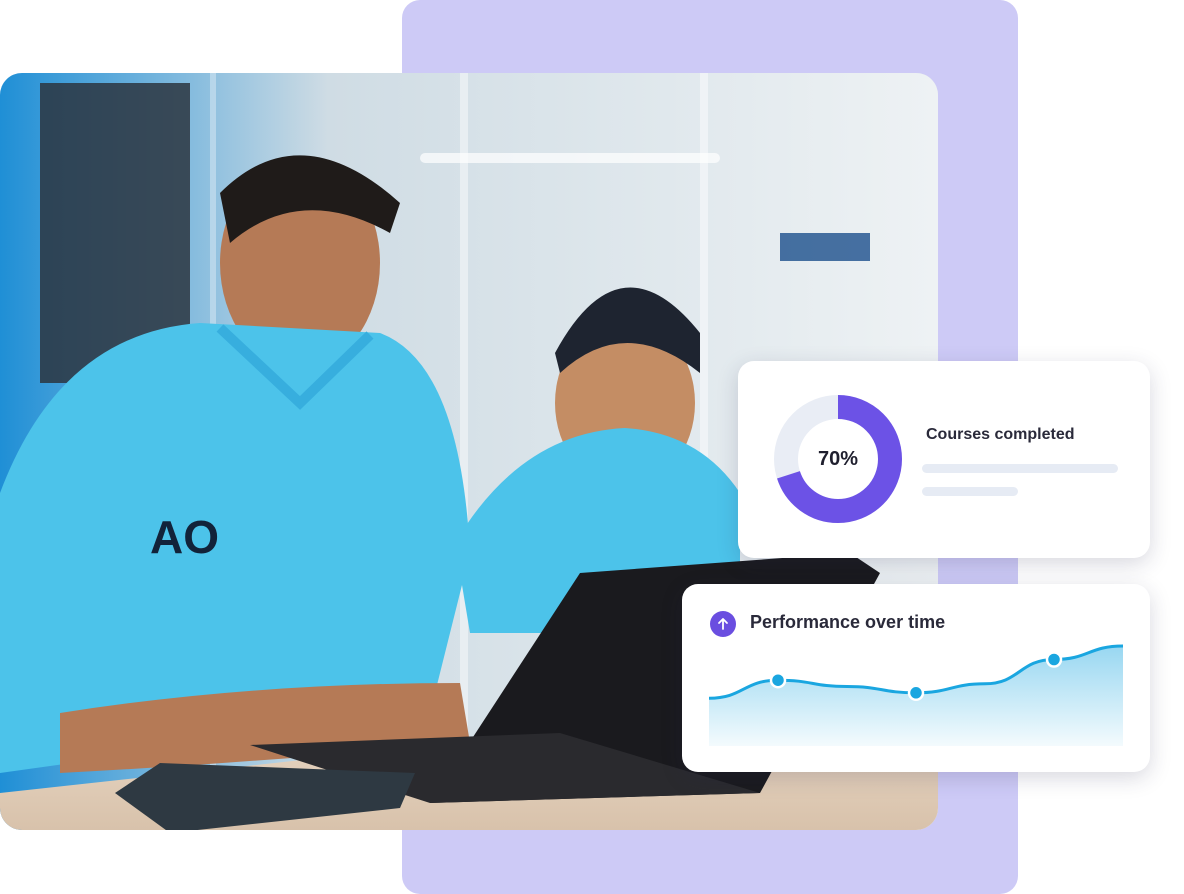  I want to click on performance-trend-chart, so click(916, 695).